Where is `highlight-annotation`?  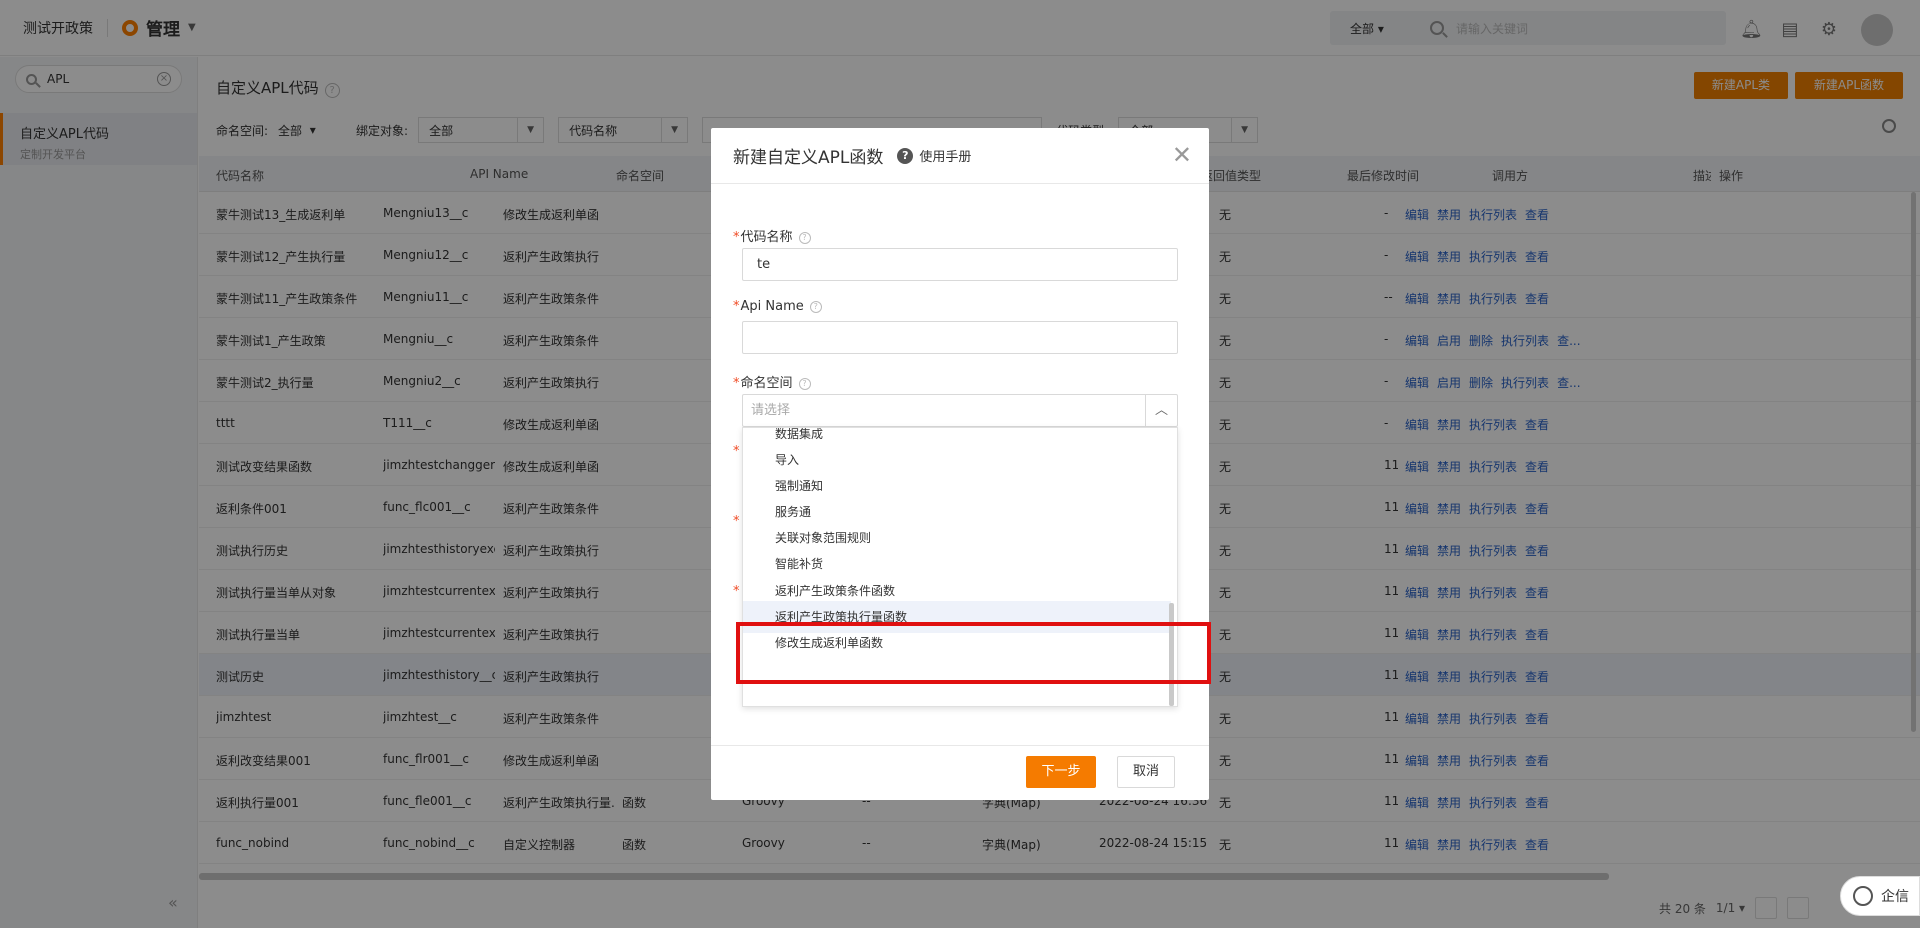 highlight-annotation is located at coordinates (973, 653).